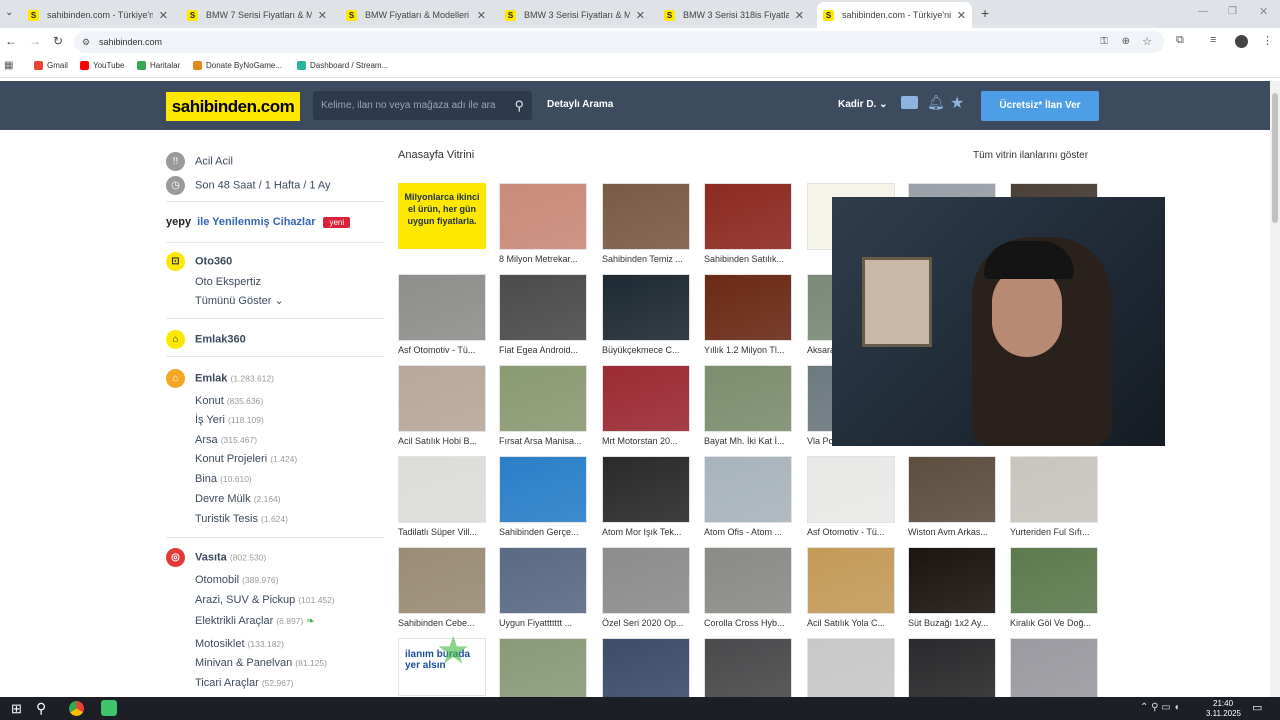 The height and width of the screenshot is (720, 1280). I want to click on messages-icon, so click(909, 102).